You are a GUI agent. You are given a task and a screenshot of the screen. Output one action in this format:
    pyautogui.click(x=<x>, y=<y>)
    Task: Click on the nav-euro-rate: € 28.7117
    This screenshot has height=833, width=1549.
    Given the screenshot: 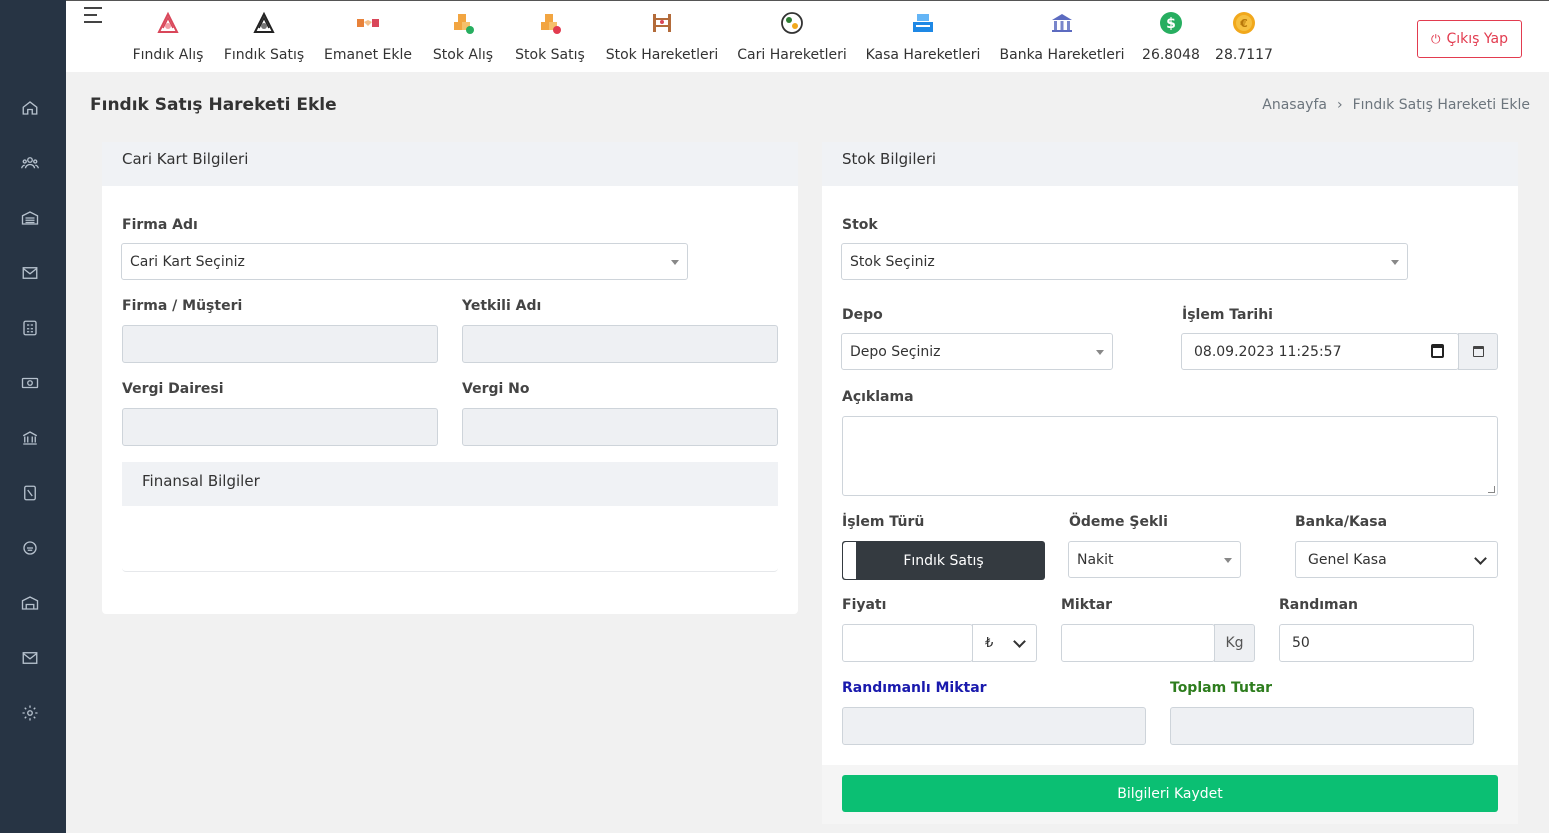 What is the action you would take?
    pyautogui.click(x=1244, y=36)
    